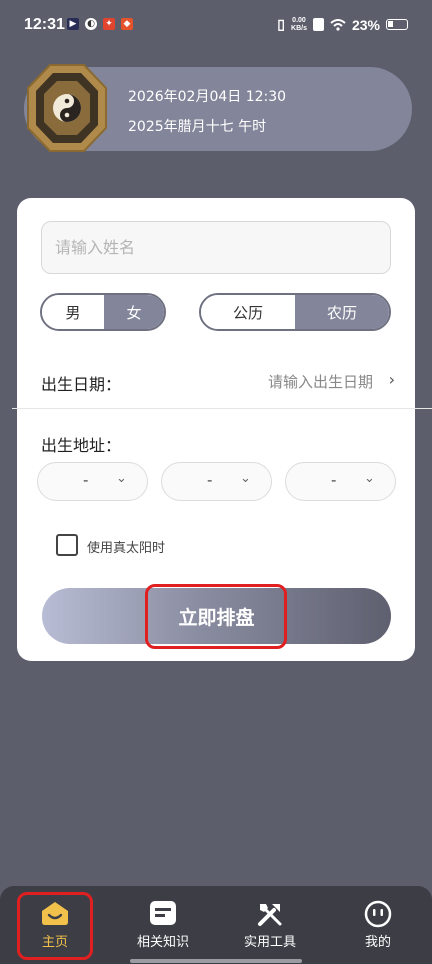  I want to click on nav-home: 主页, so click(55, 921).